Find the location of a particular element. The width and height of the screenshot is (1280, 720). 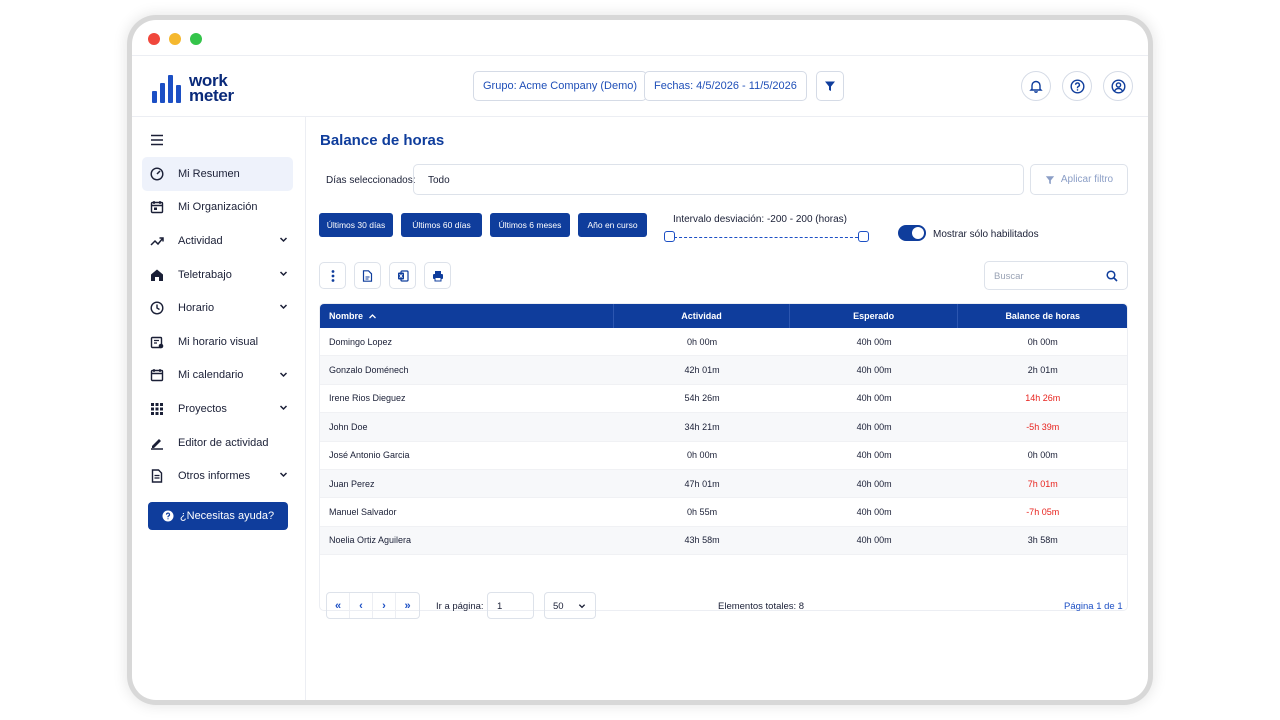

question-circle-icon is located at coordinates (168, 516).